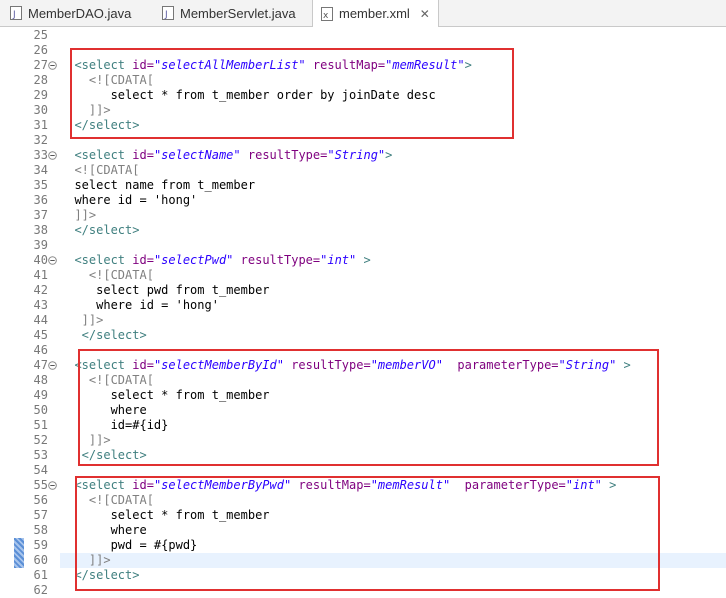 The image size is (726, 598). I want to click on line-number: 45, so click(40, 335).